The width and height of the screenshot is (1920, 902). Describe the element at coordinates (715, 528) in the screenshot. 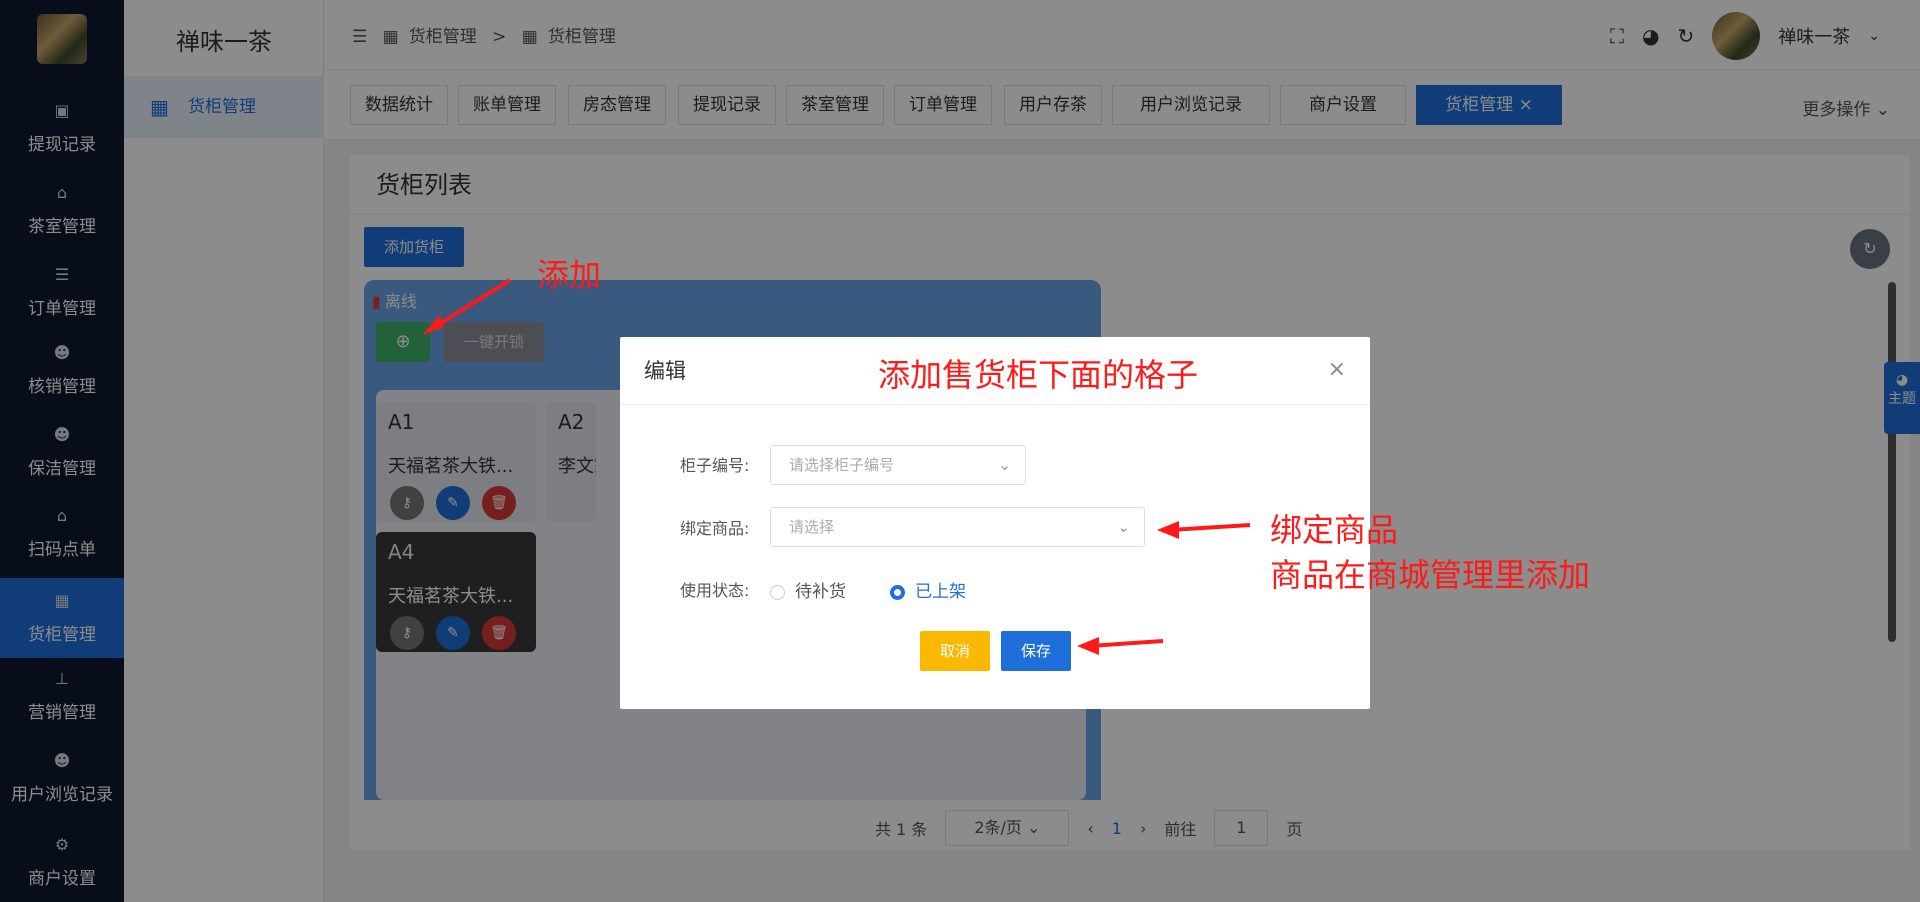

I see `goods-label: 绑定商品:` at that location.